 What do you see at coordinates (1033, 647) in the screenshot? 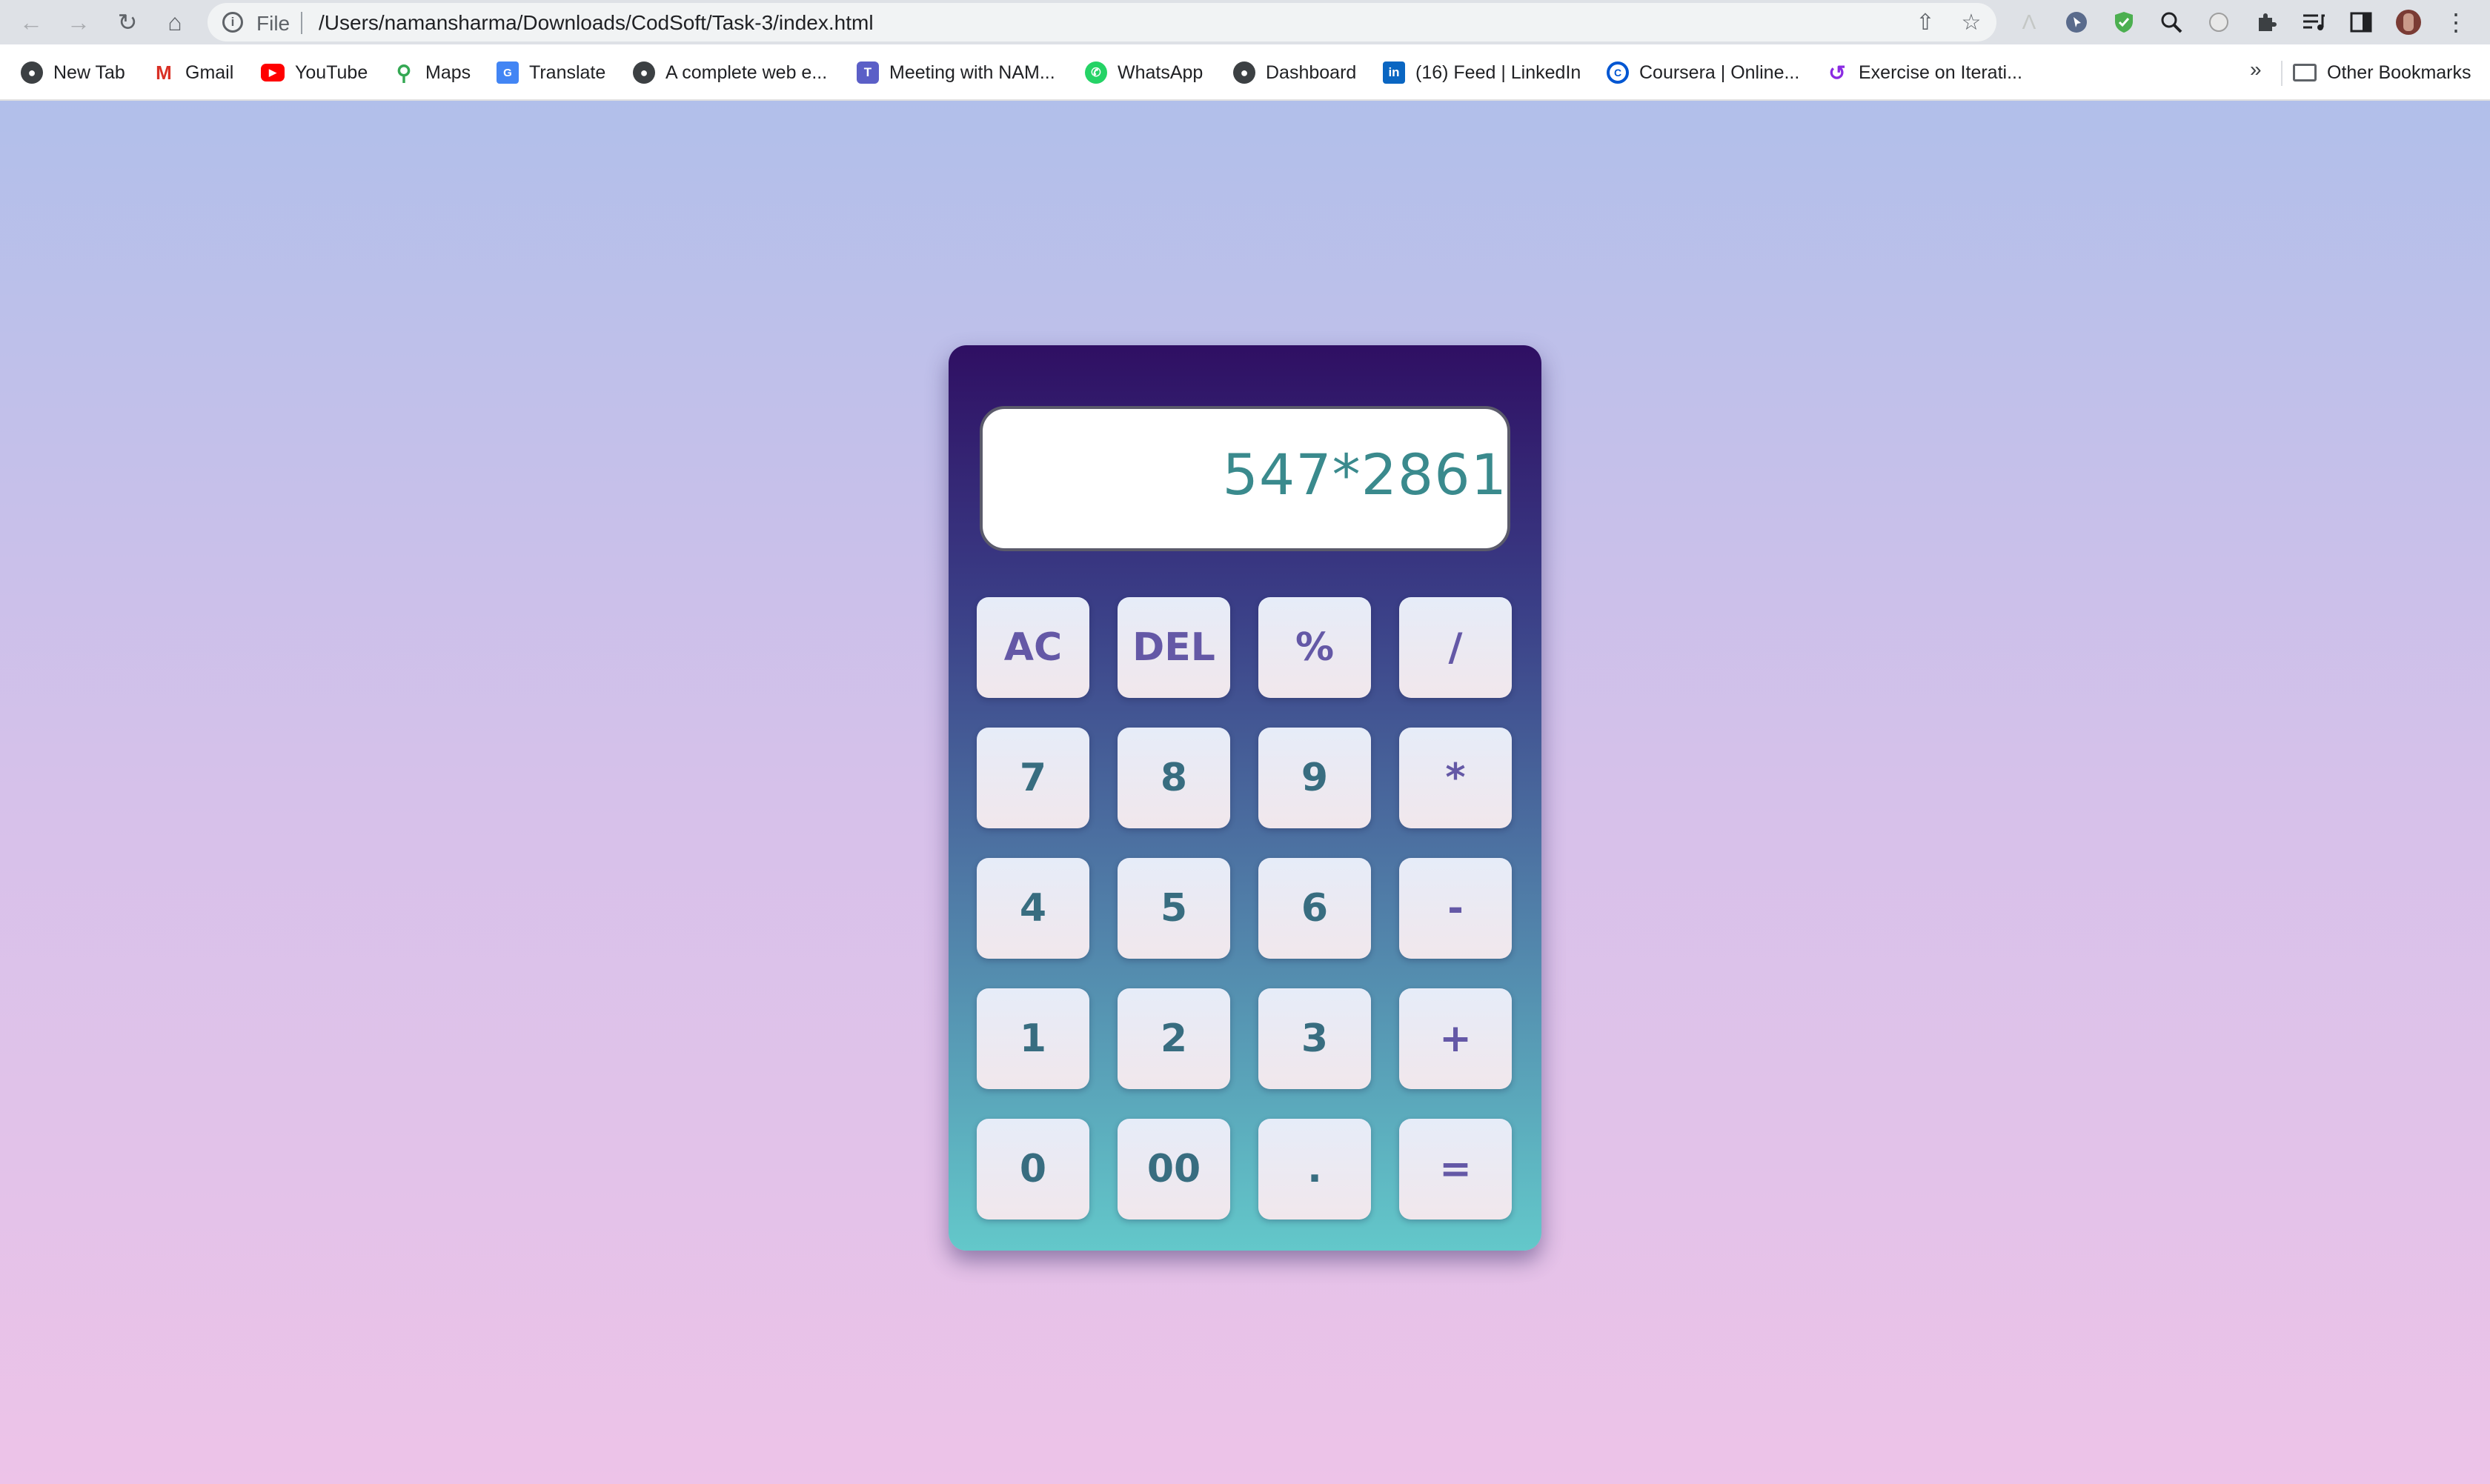
I see `ac-button: AC` at bounding box center [1033, 647].